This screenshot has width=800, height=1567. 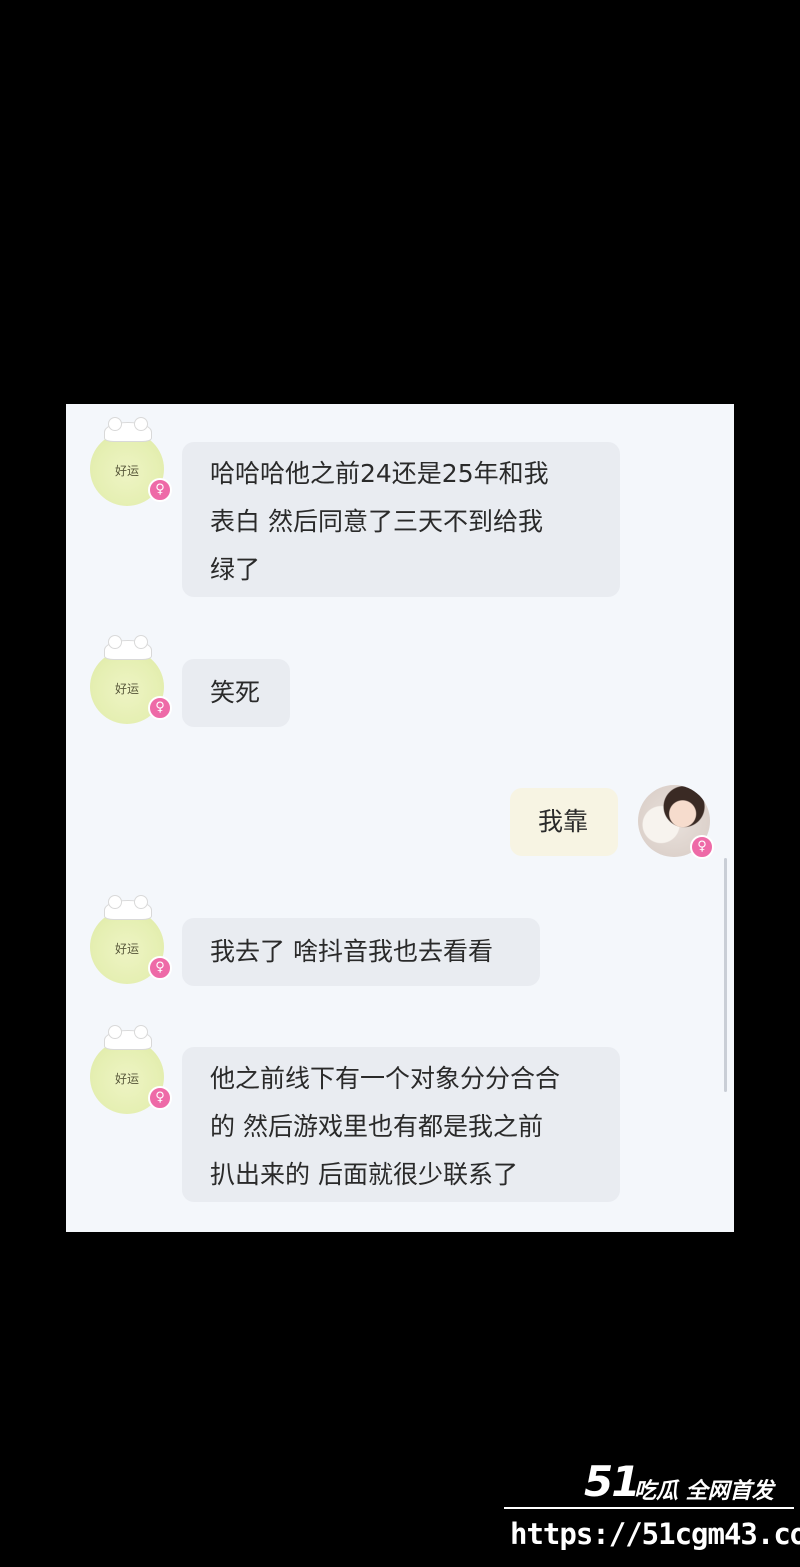 I want to click on my-avatar: ♀, so click(x=676, y=822).